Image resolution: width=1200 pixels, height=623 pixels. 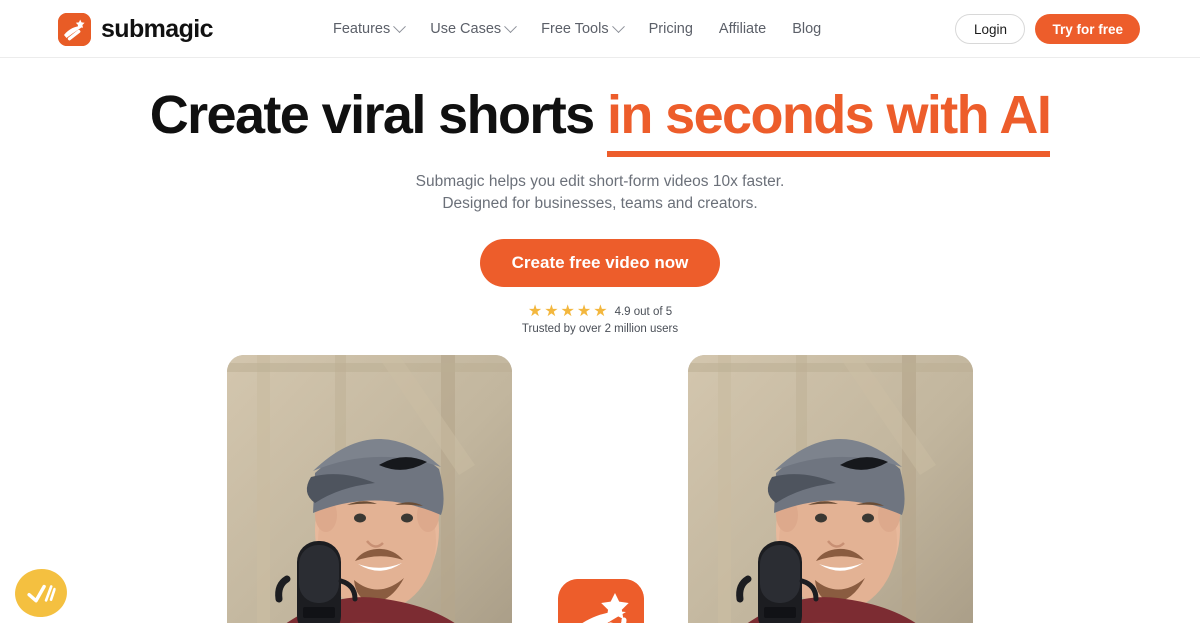 I want to click on nav-item-use-cases: Use Cases, so click(x=474, y=28).